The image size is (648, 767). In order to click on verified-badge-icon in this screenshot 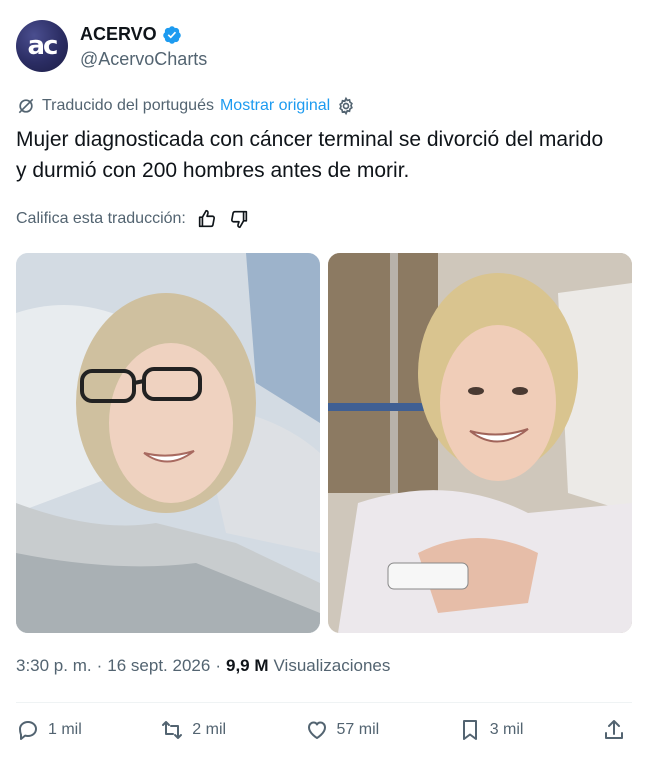, I will do `click(171, 34)`.